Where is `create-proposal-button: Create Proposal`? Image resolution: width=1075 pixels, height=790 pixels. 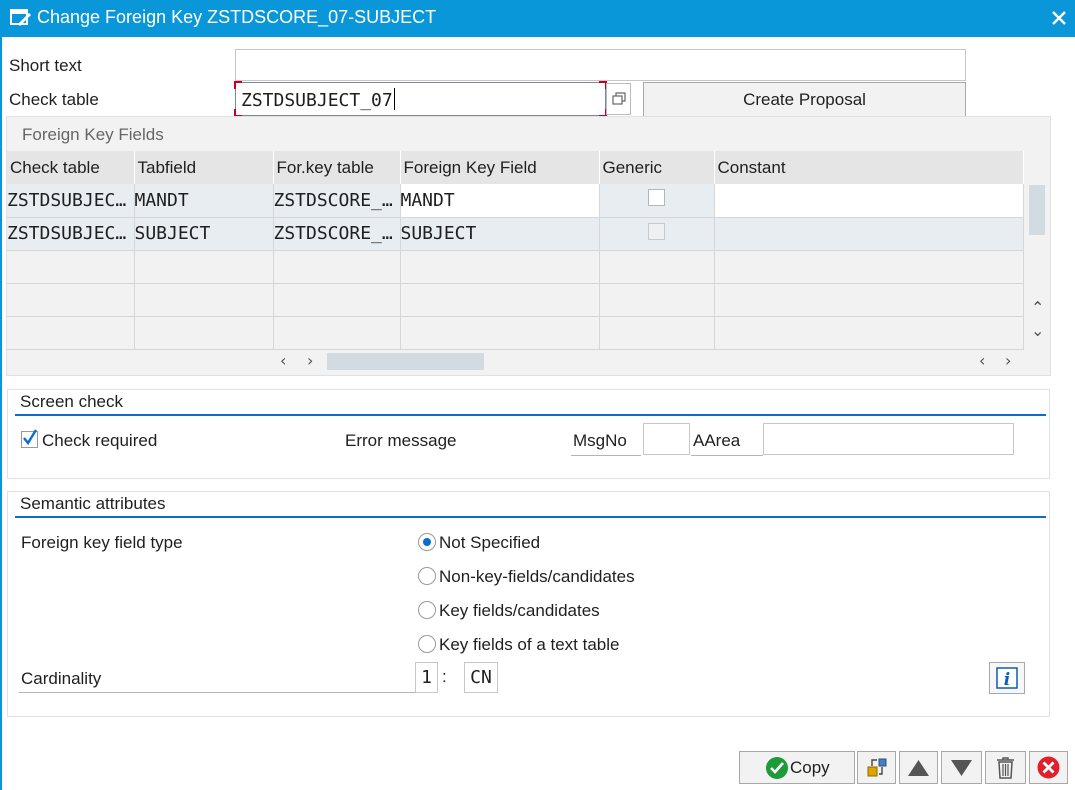
create-proposal-button: Create Proposal is located at coordinates (804, 99).